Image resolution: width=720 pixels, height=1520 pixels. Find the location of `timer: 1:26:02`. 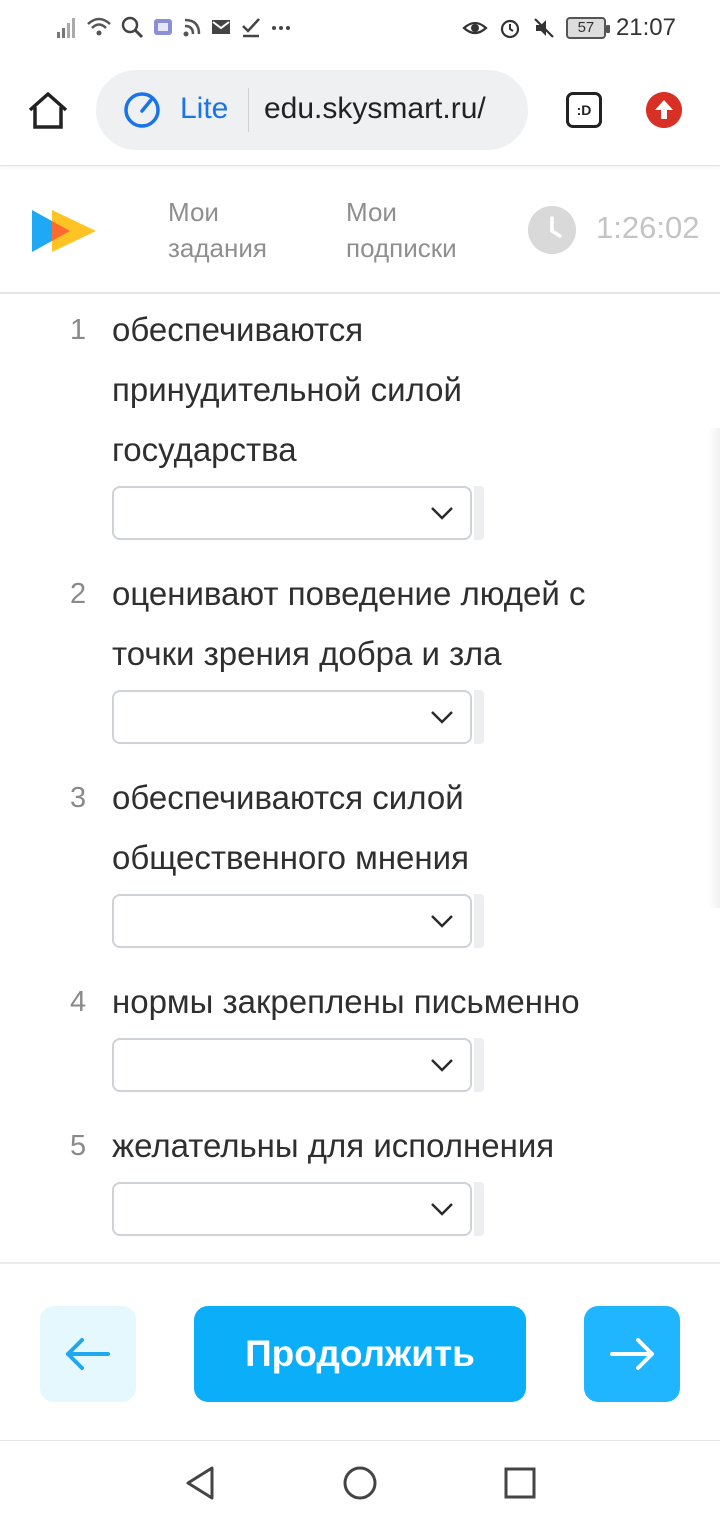

timer: 1:26:02 is located at coordinates (648, 227).